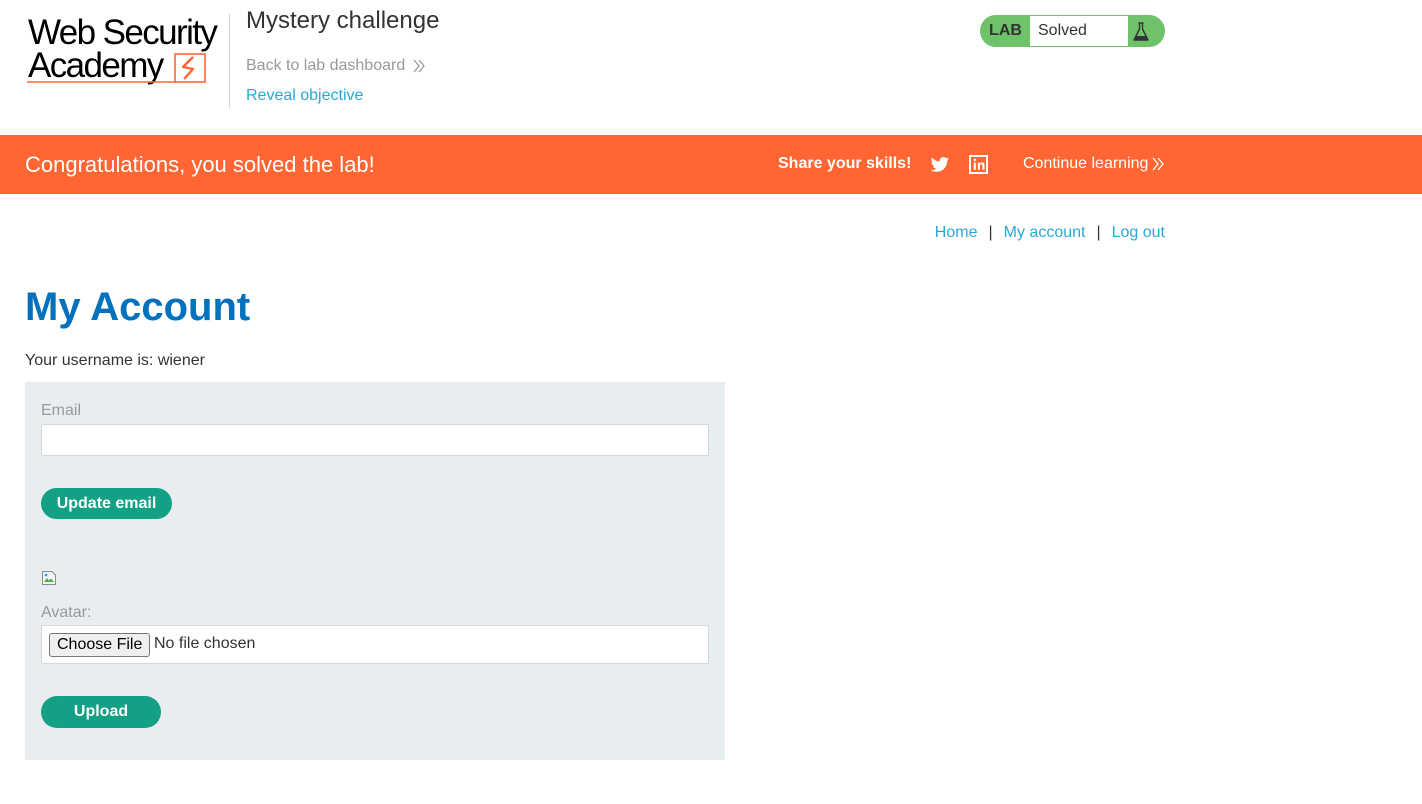  I want to click on nav-home-link: Home, so click(956, 233).